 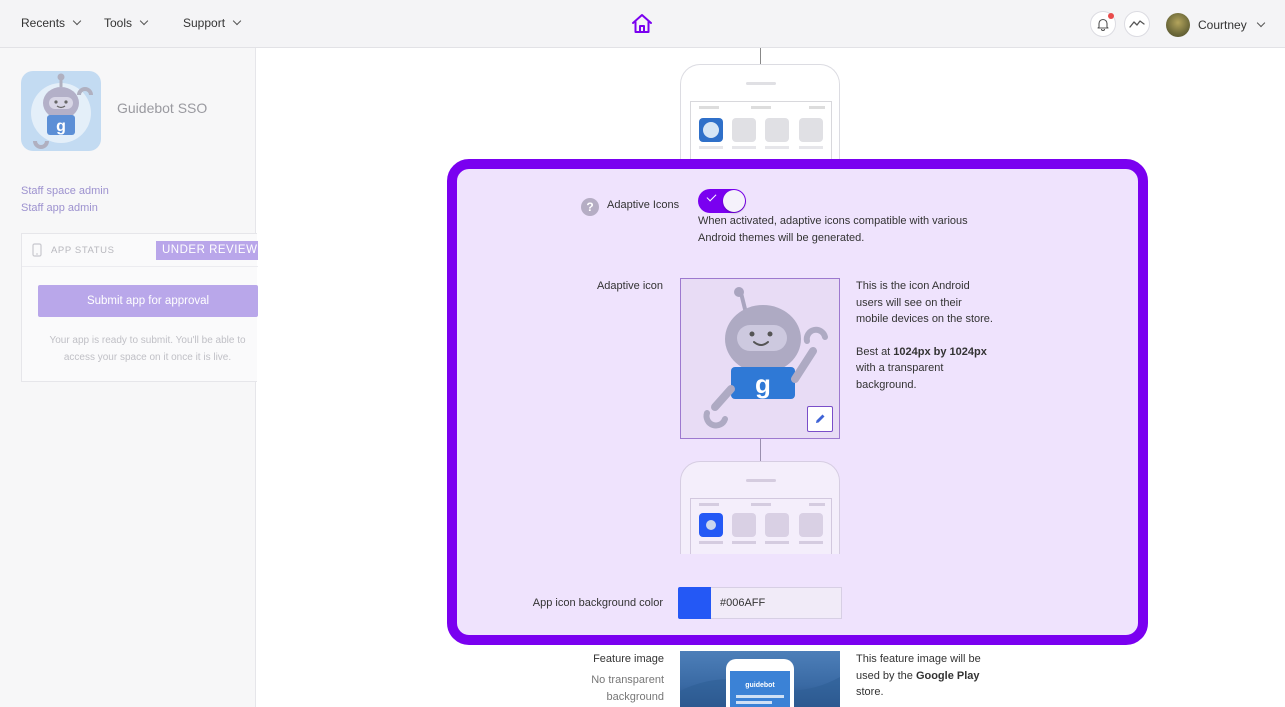 What do you see at coordinates (65, 191) in the screenshot?
I see `staff-space-admin-link: Staff space admin` at bounding box center [65, 191].